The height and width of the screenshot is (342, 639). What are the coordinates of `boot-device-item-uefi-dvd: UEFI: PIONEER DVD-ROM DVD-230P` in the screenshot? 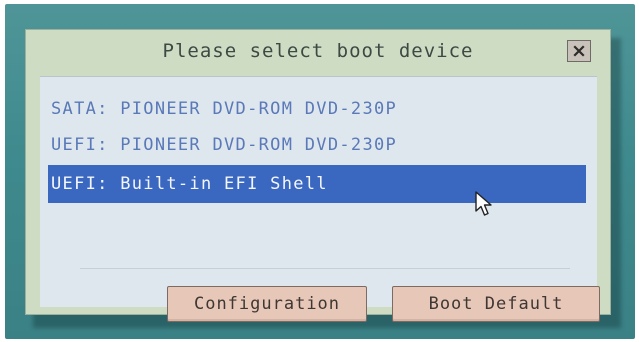 It's located at (317, 145).